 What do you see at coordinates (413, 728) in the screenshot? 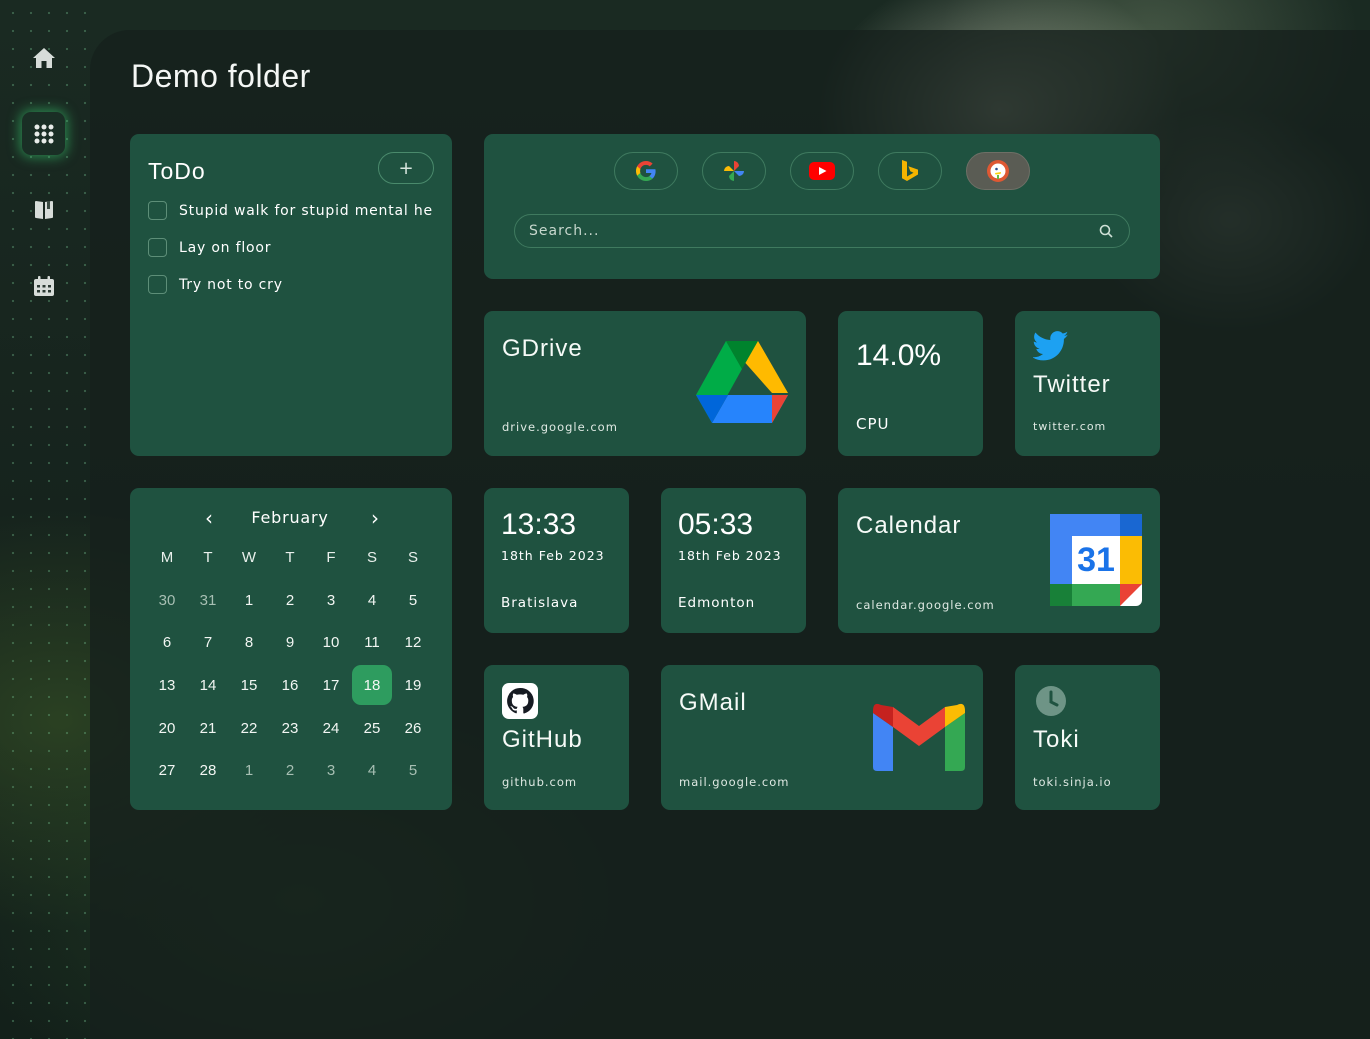
I see `calendar-day: 26` at bounding box center [413, 728].